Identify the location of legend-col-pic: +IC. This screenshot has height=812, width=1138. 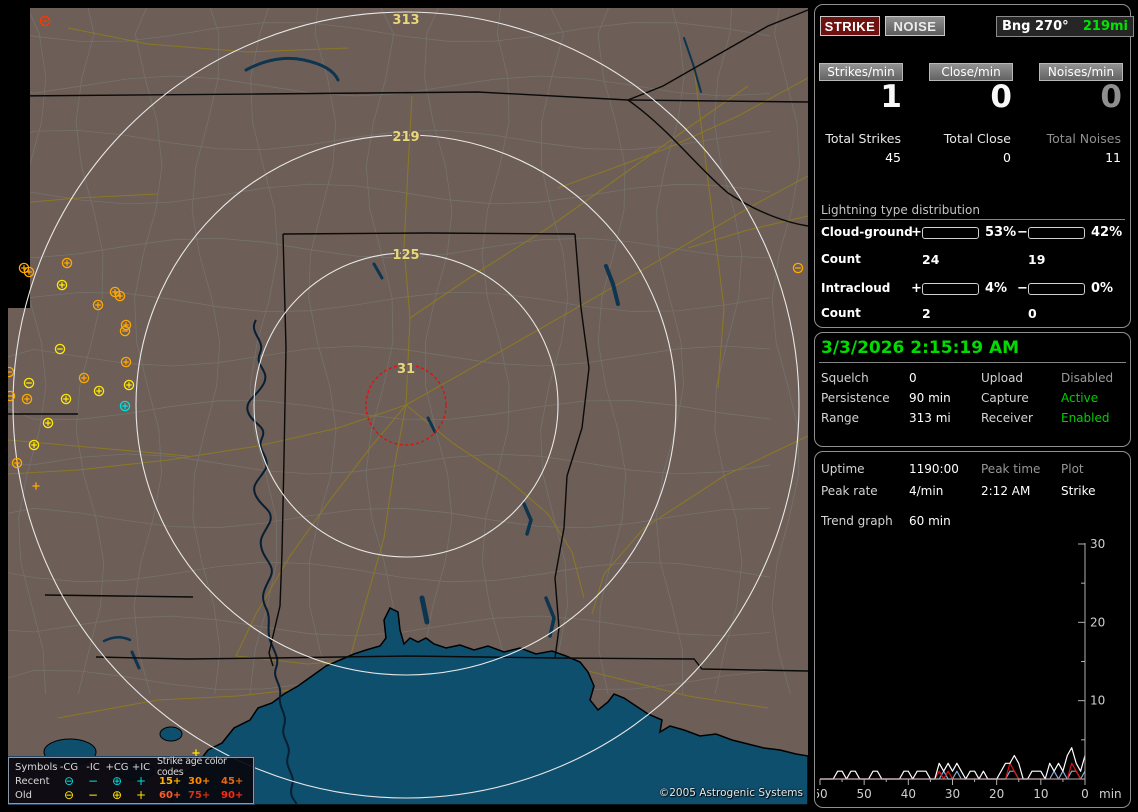
(141, 767).